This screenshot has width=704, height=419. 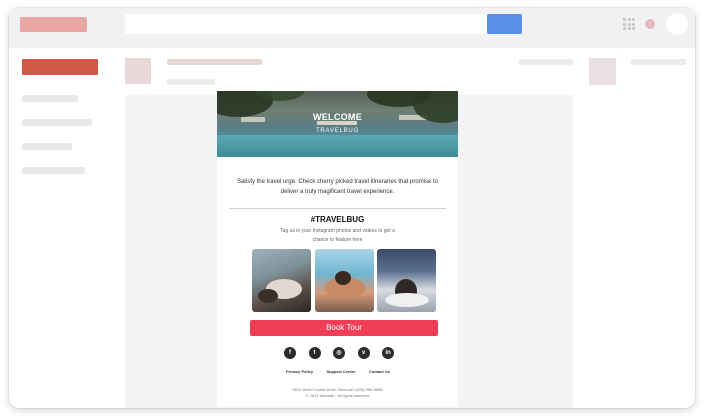 I want to click on divider, so click(x=337, y=208).